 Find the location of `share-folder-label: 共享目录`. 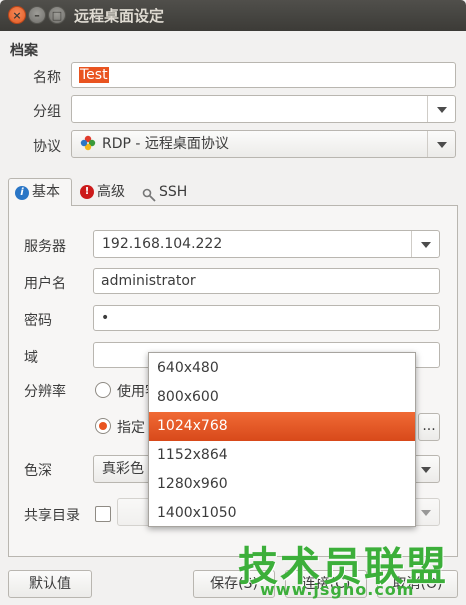

share-folder-label: 共享目录 is located at coordinates (52, 516).